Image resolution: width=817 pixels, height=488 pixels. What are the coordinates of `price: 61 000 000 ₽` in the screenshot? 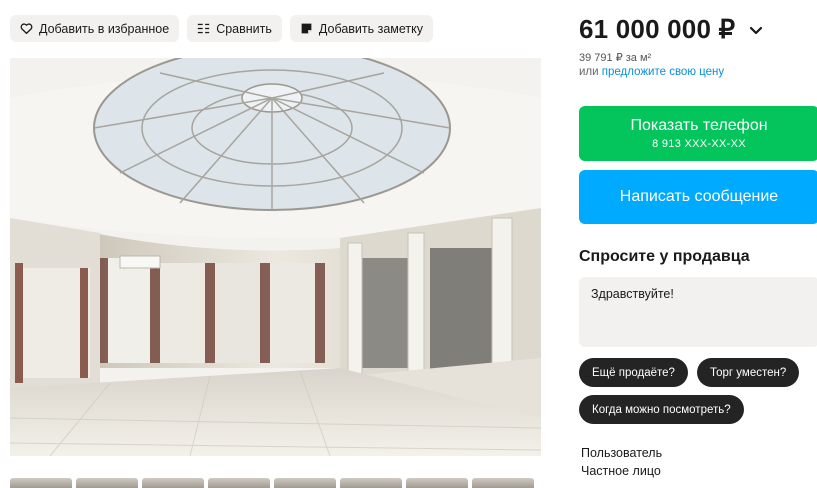 It's located at (657, 29).